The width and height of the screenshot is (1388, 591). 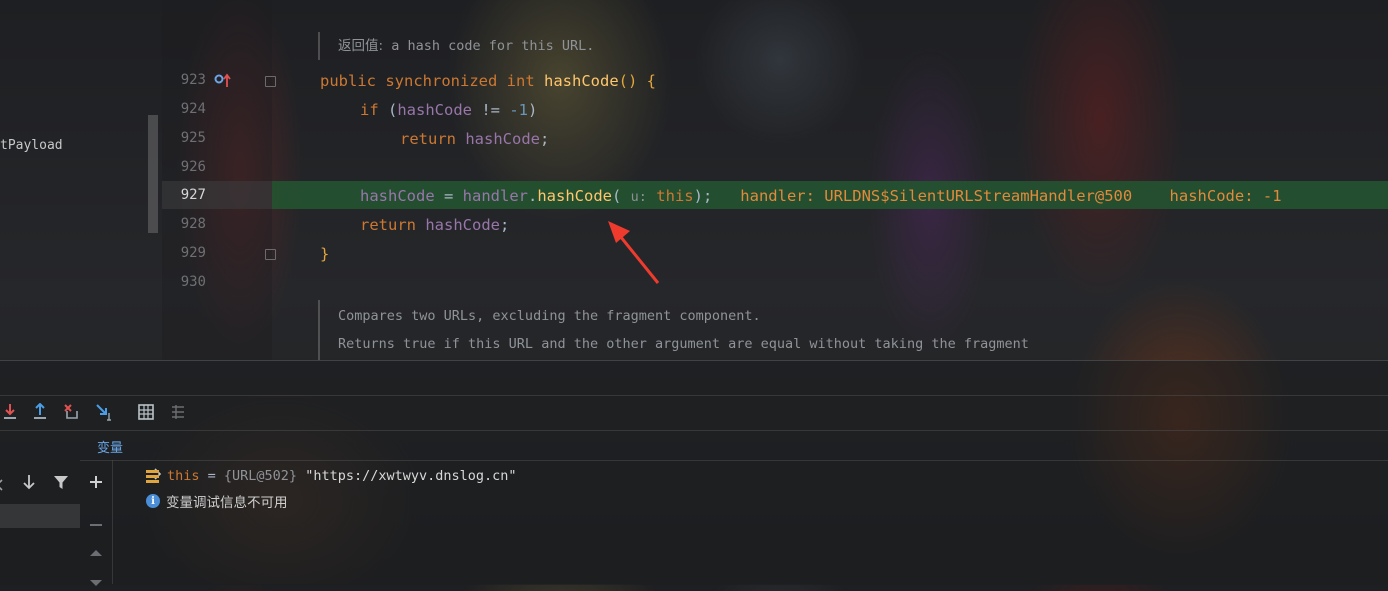 I want to click on line-number: 930, so click(x=193, y=282).